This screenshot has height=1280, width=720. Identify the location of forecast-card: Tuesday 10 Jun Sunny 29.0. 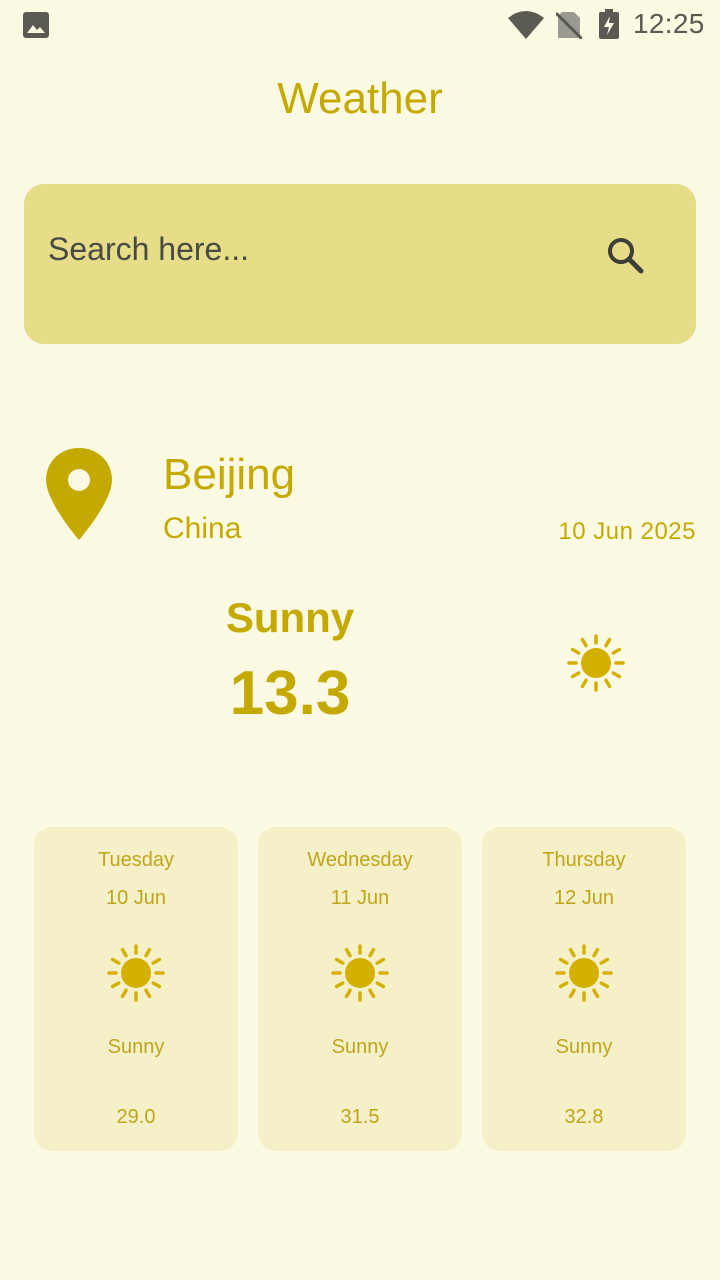
(136, 989).